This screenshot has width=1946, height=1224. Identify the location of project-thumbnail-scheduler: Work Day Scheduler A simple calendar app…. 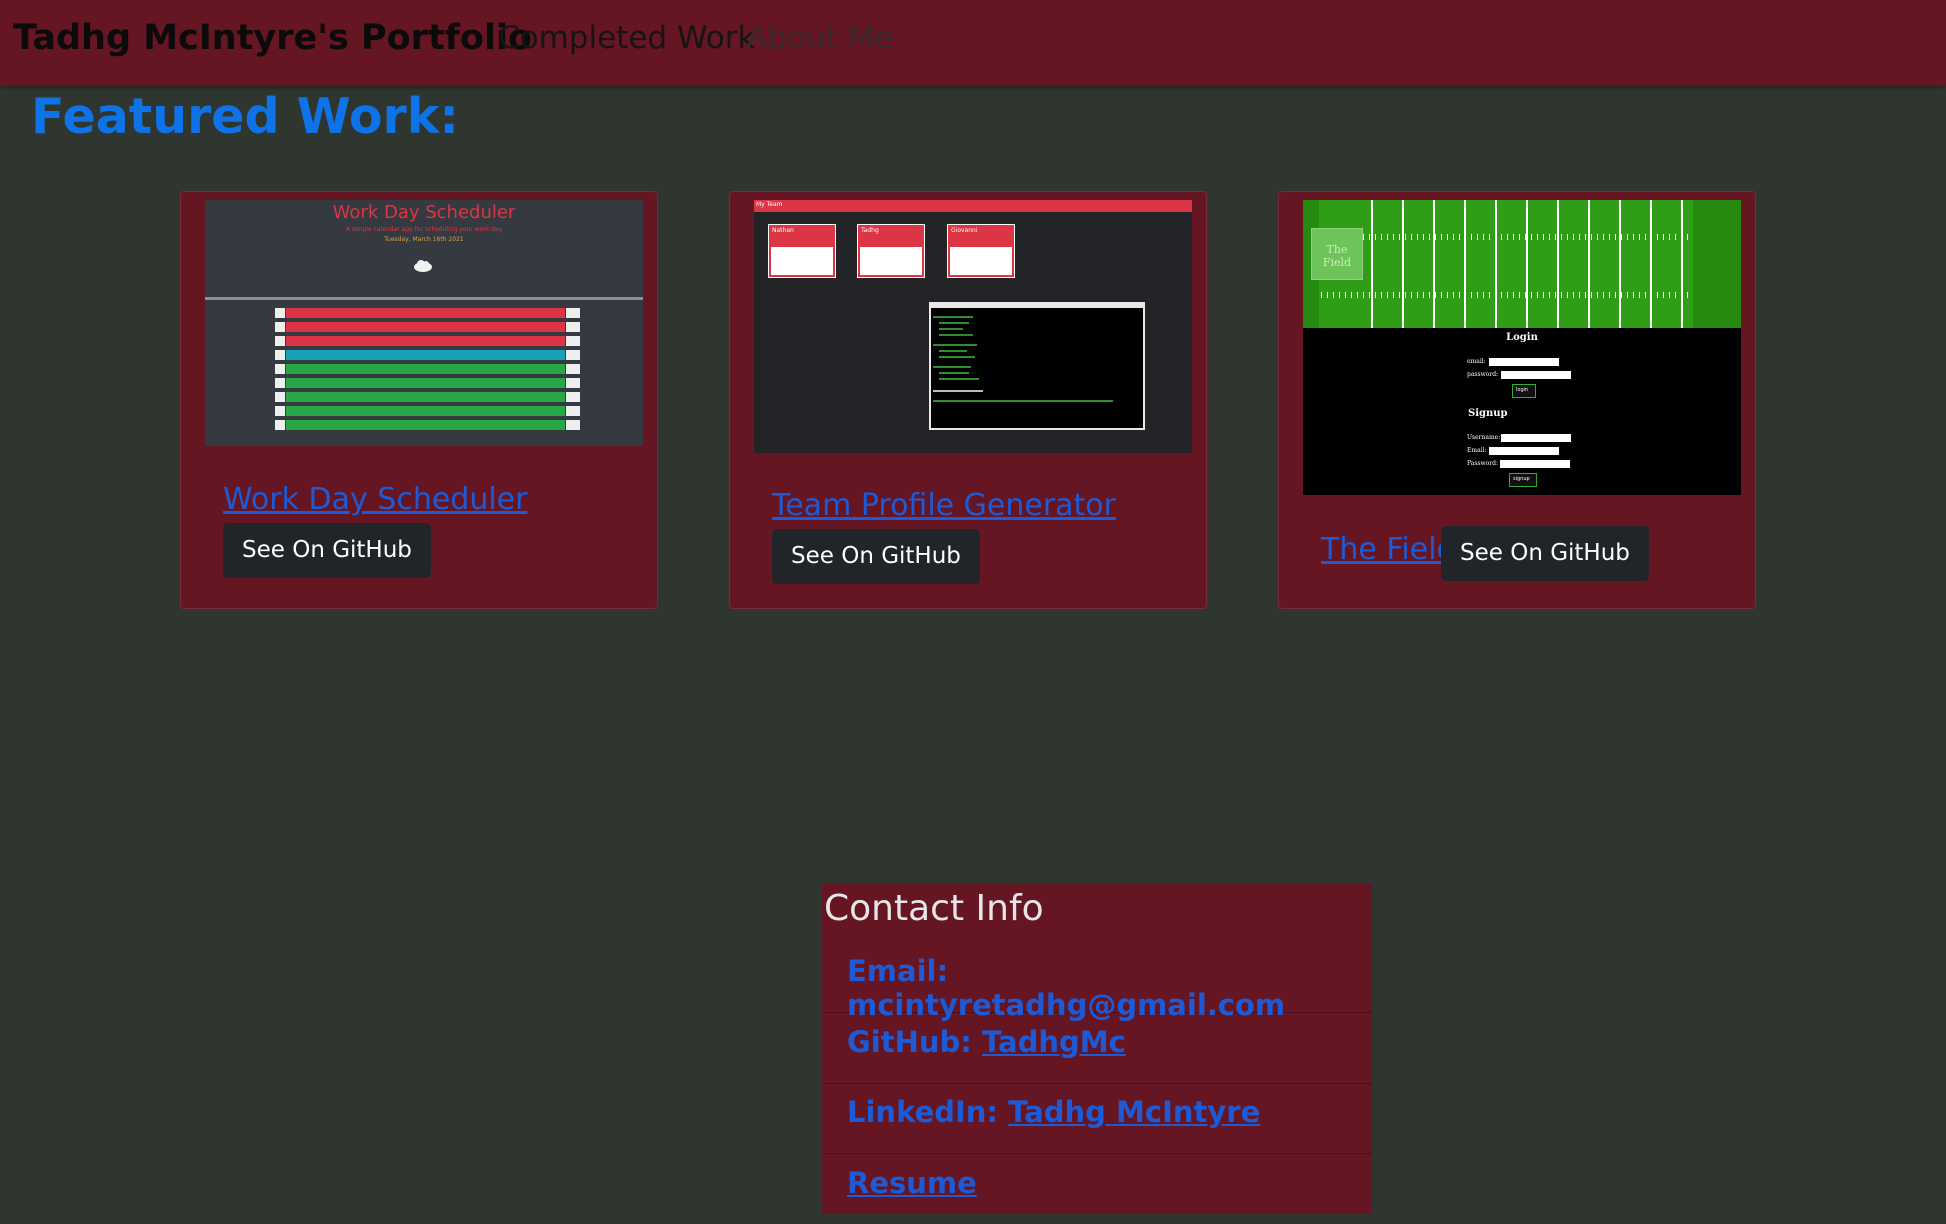
(424, 323).